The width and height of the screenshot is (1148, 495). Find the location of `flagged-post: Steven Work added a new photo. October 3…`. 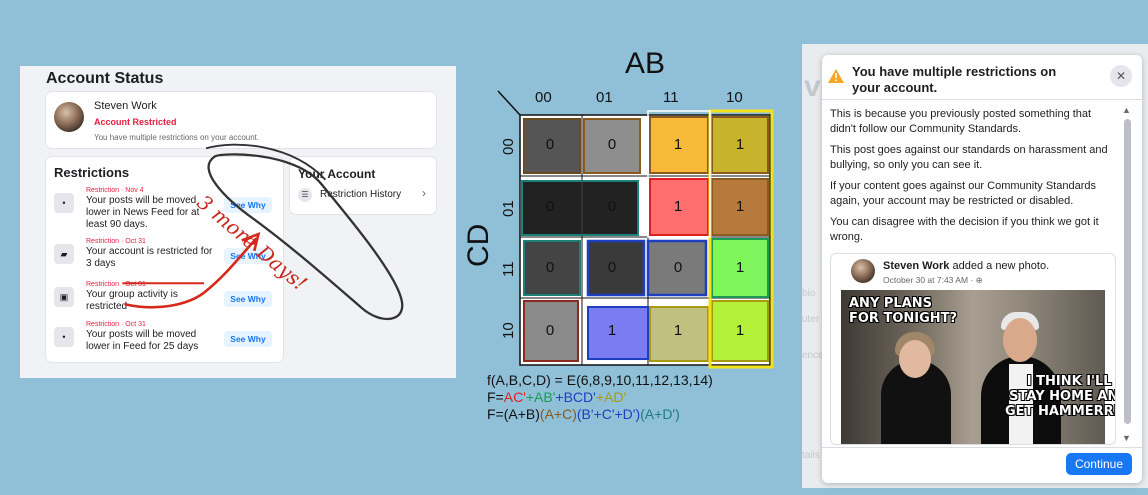

flagged-post: Steven Work added a new photo. October 3… is located at coordinates (973, 349).